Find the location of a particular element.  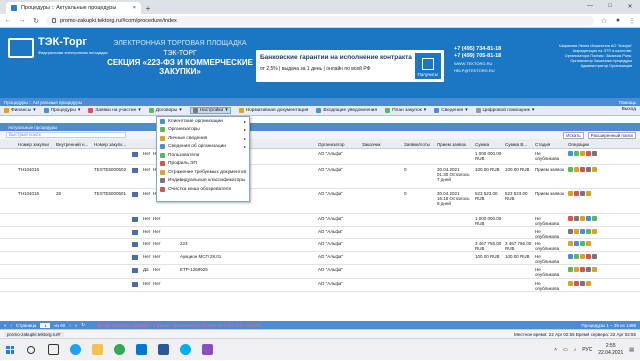

star-icon: ☆ is located at coordinates (604, 21).